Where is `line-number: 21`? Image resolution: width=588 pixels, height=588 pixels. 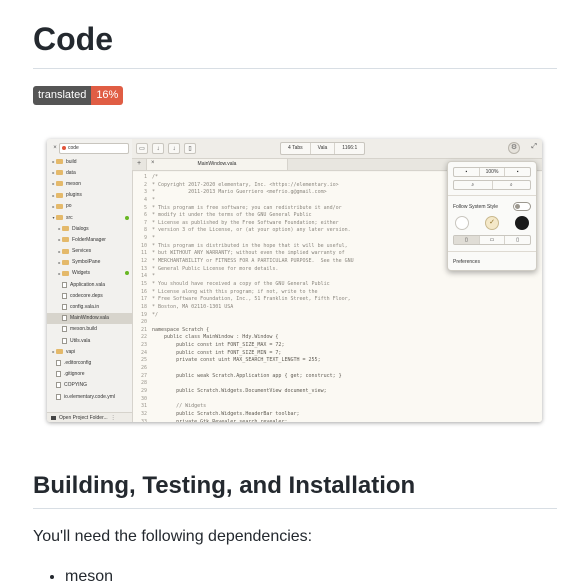 line-number: 21 is located at coordinates (143, 329).